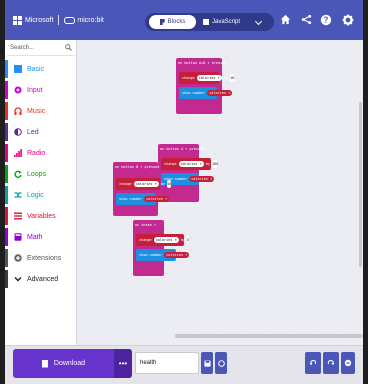  I want to click on github-icon, so click(221, 363).